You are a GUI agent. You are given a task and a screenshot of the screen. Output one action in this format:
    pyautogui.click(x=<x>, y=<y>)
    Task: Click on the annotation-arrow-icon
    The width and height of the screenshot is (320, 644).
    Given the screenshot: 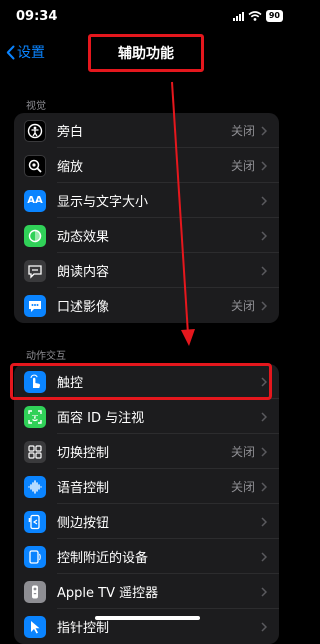 What is the action you would take?
    pyautogui.click(x=183, y=213)
    